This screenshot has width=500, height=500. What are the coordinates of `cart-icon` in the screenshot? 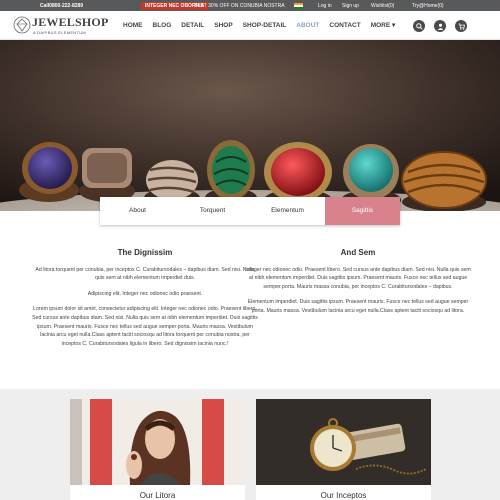 It's located at (461, 26).